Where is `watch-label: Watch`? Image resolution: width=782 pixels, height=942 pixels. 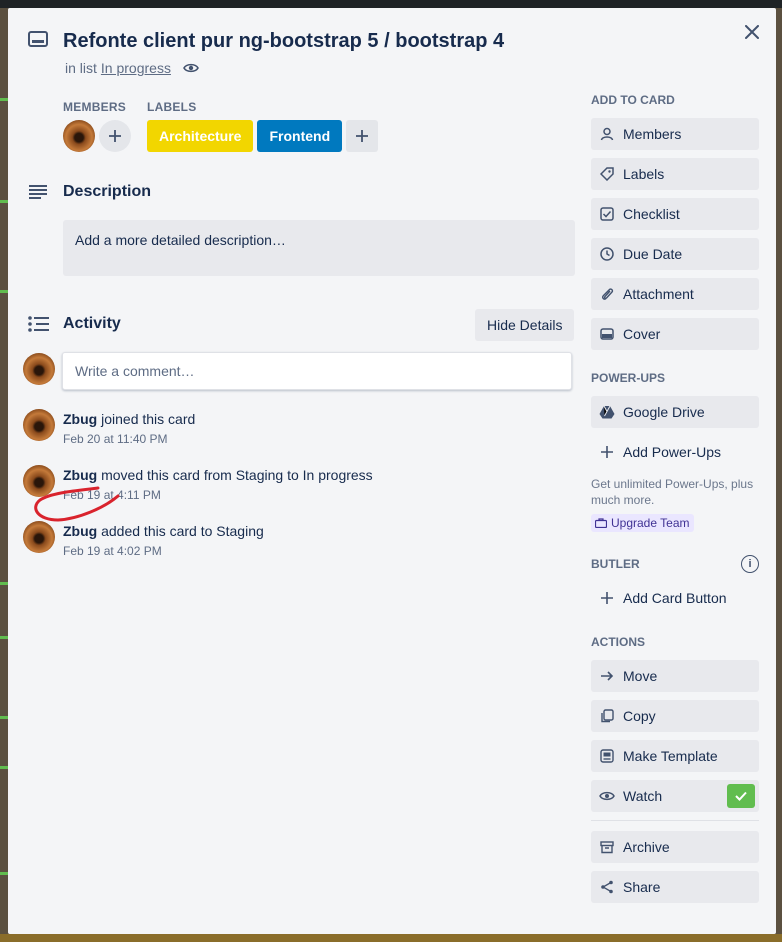
watch-label: Watch is located at coordinates (643, 796).